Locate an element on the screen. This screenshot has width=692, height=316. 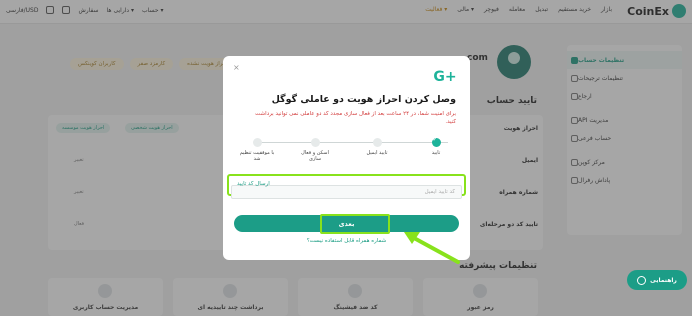
help-button: راهنمایی is located at coordinates (657, 280).